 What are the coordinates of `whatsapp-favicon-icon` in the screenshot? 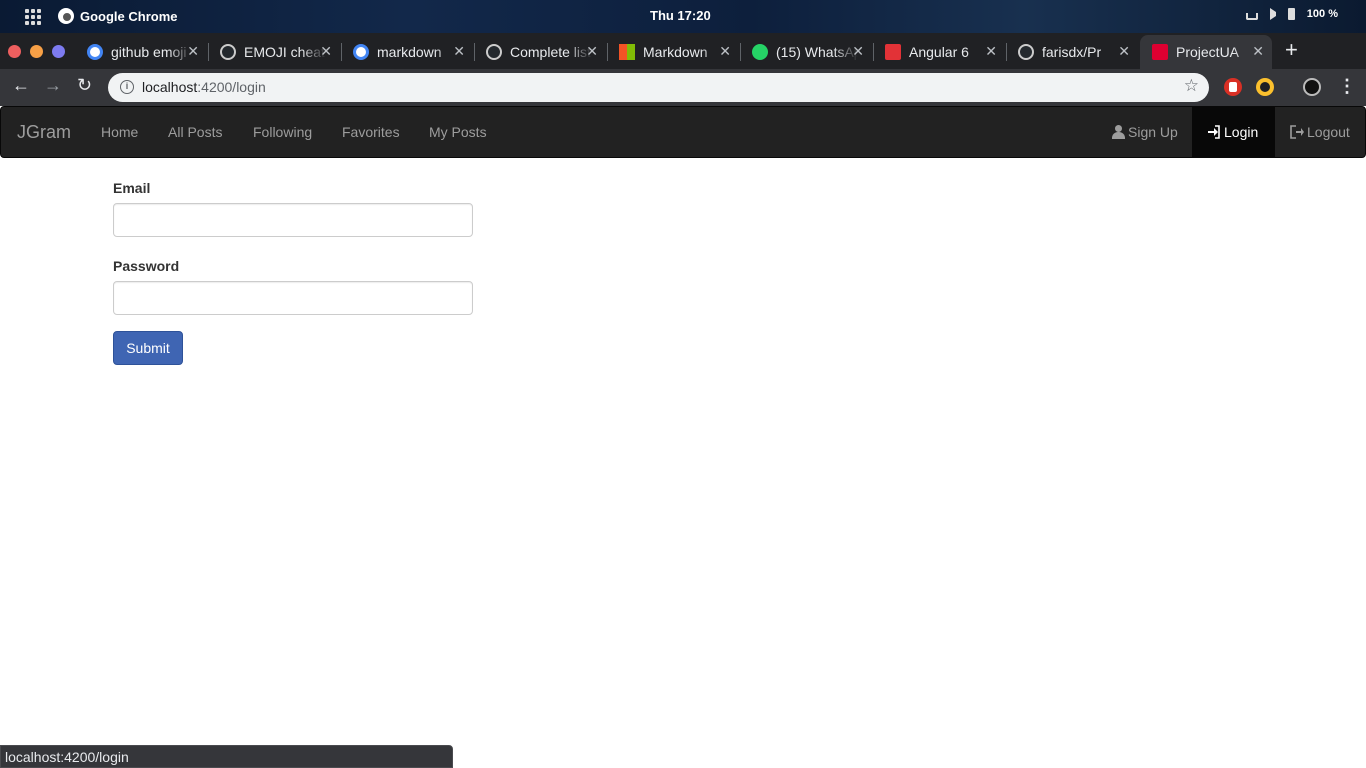 It's located at (760, 52).